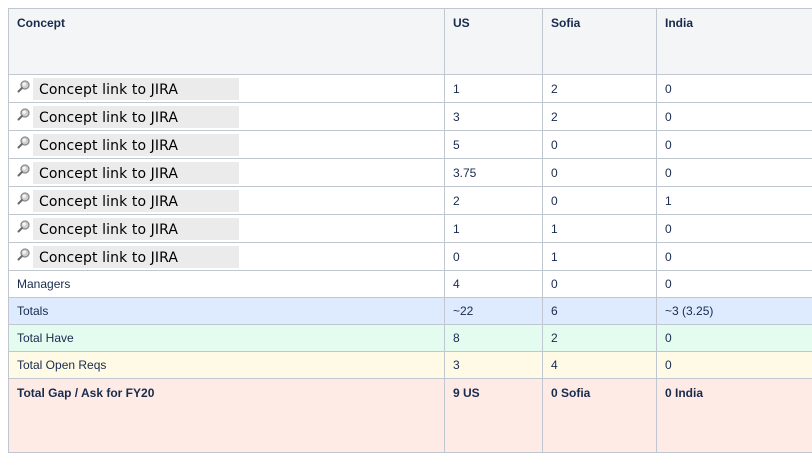  What do you see at coordinates (493, 256) in the screenshot?
I see `us-value: 0` at bounding box center [493, 256].